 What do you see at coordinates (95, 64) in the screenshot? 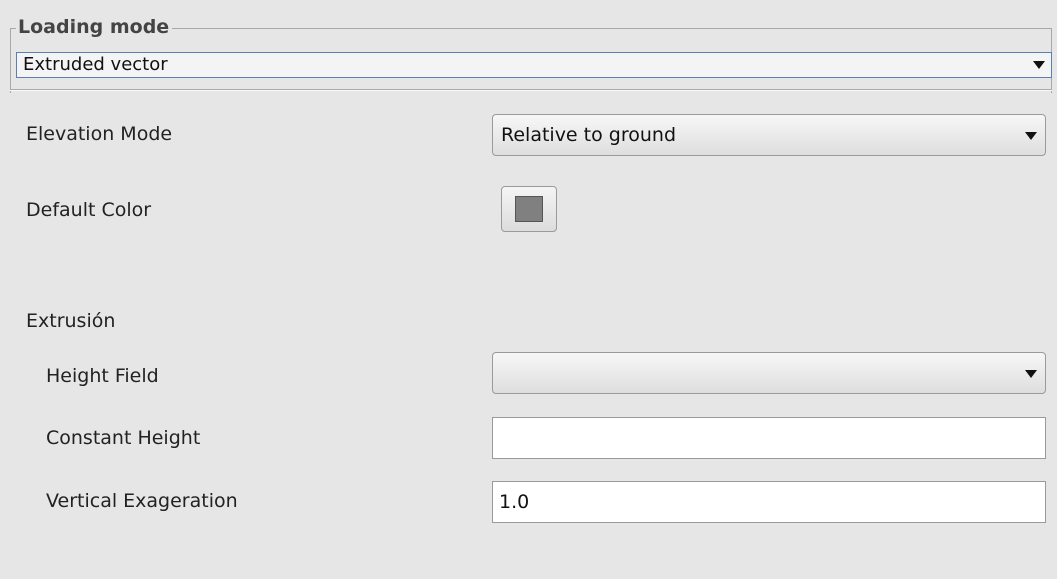
I see `loading-mode-value: Extruded vector` at bounding box center [95, 64].